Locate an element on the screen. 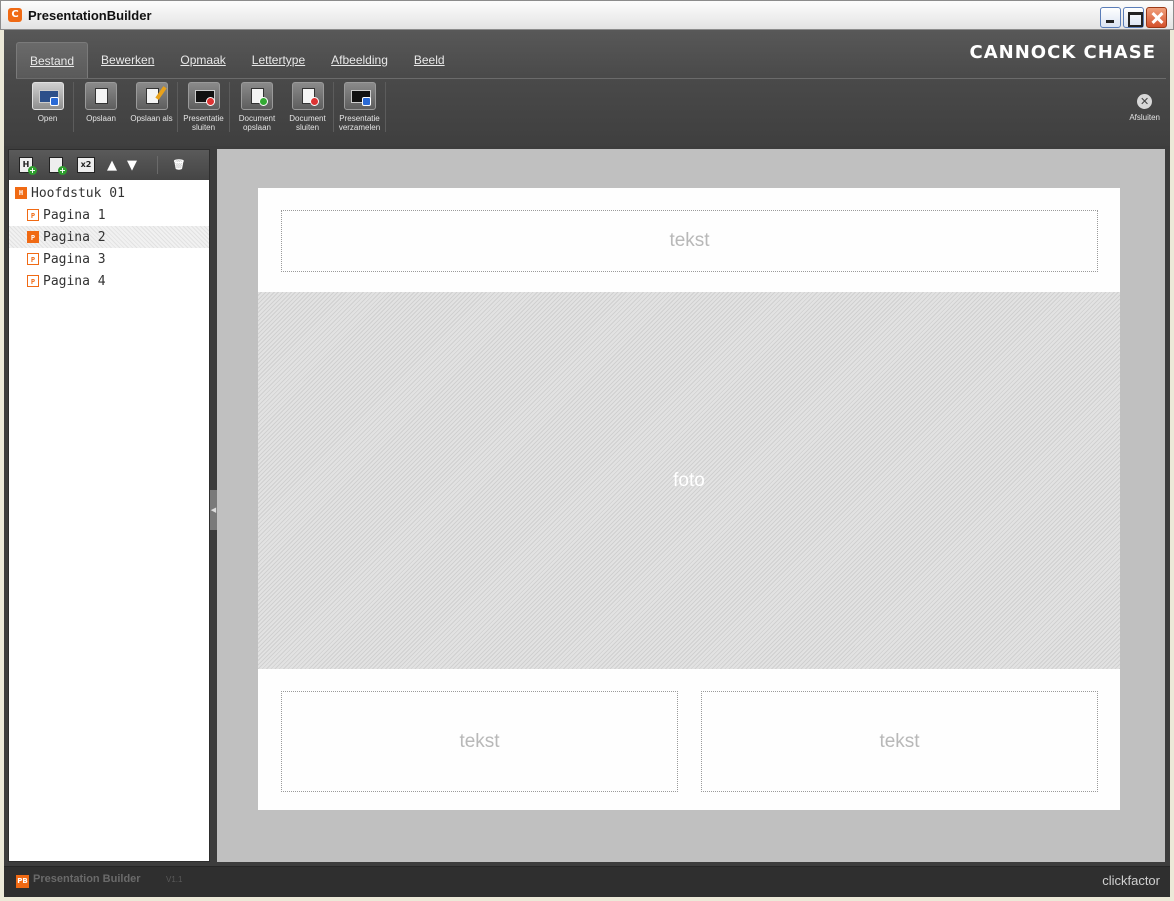 This screenshot has width=1174, height=901. tab-divider is located at coordinates (591, 78).